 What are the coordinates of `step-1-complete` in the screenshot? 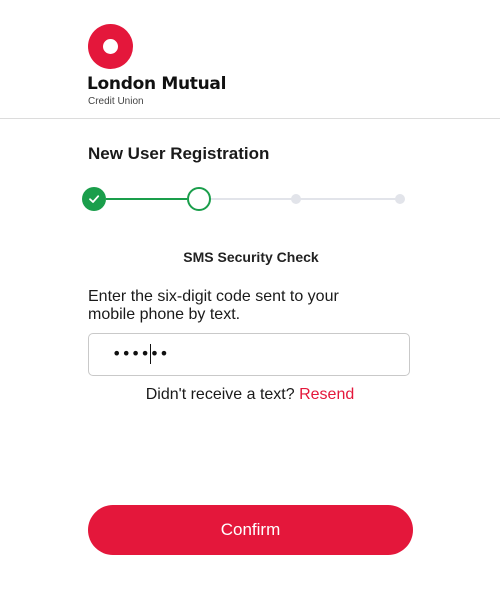 It's located at (94, 199).